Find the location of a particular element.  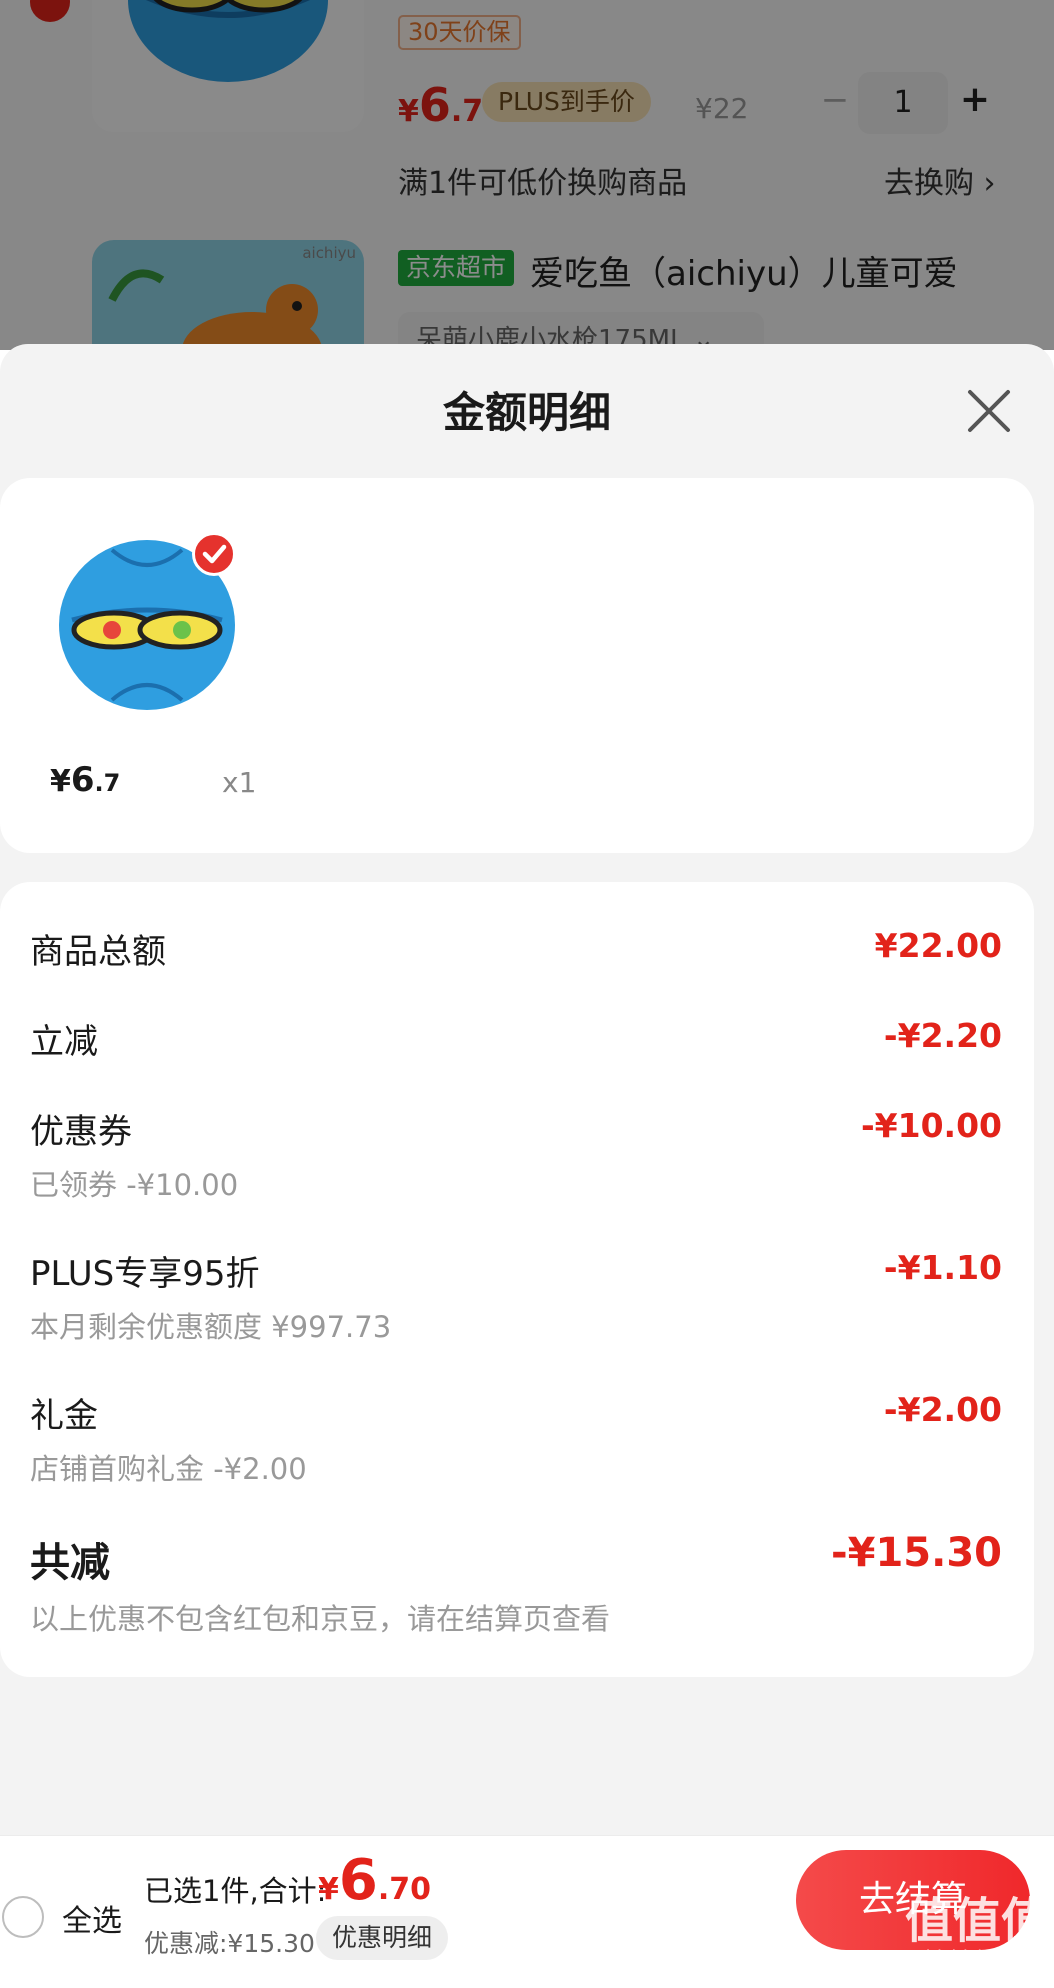

select-all-label: 全选 is located at coordinates (92, 1918).